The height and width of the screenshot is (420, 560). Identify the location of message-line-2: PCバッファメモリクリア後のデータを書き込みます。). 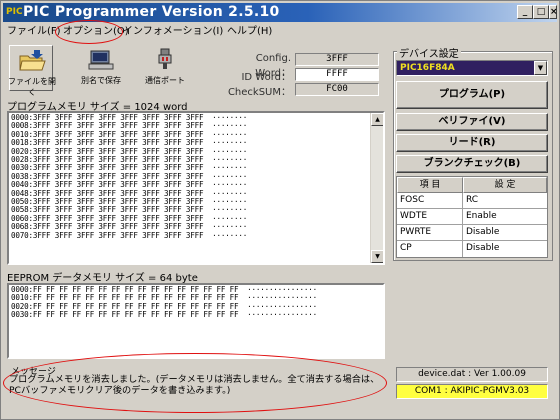
(120, 390).